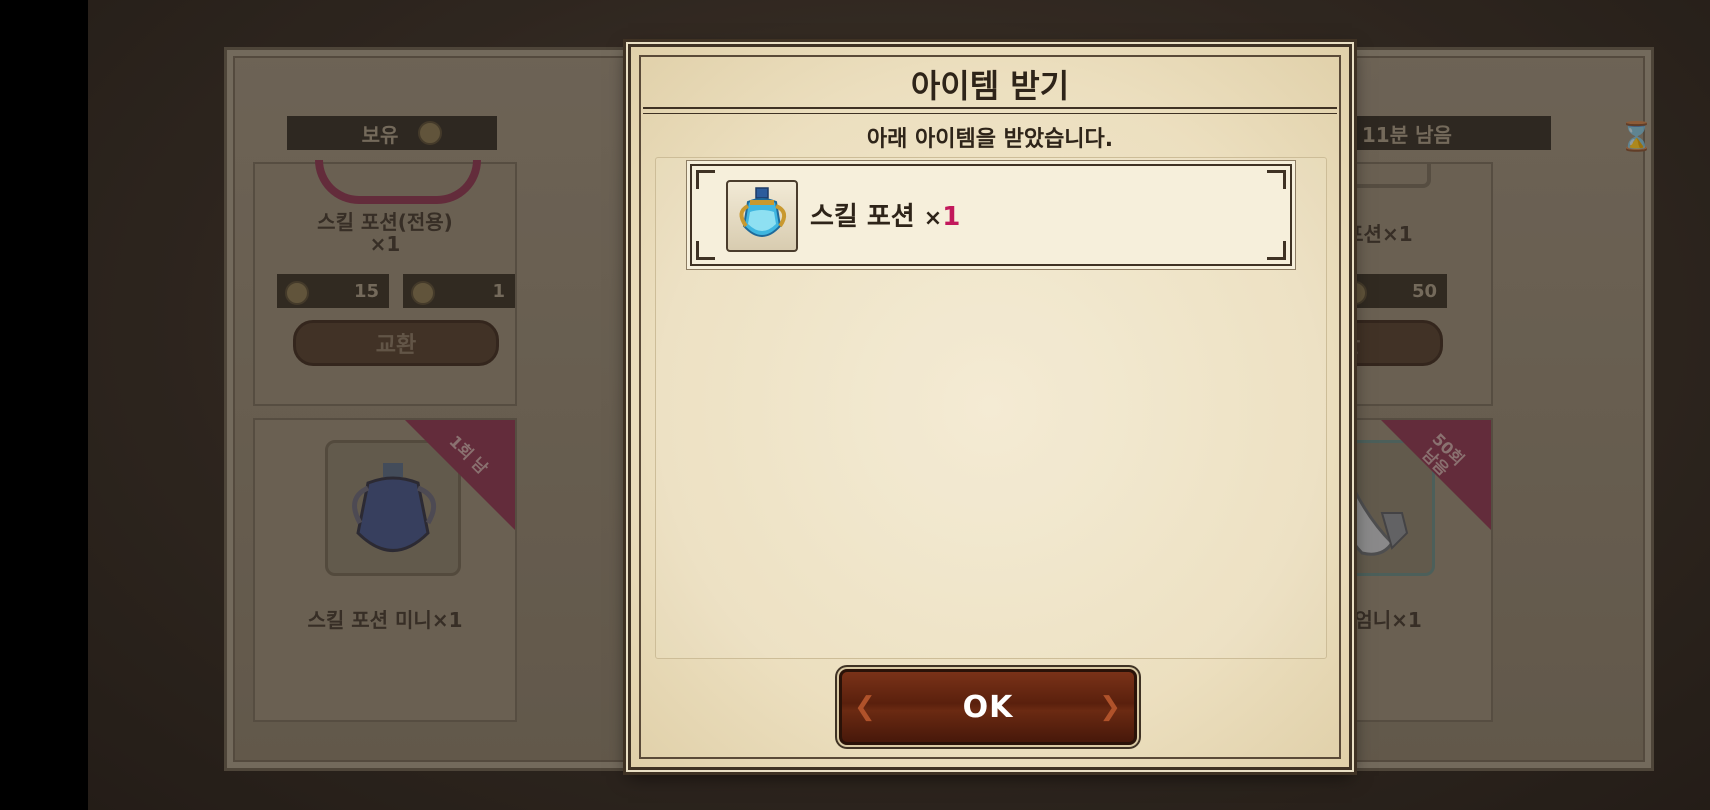 The width and height of the screenshot is (1710, 810). What do you see at coordinates (990, 139) in the screenshot?
I see `dialog-subtitle: 아래 아이템을 받았습니다.` at bounding box center [990, 139].